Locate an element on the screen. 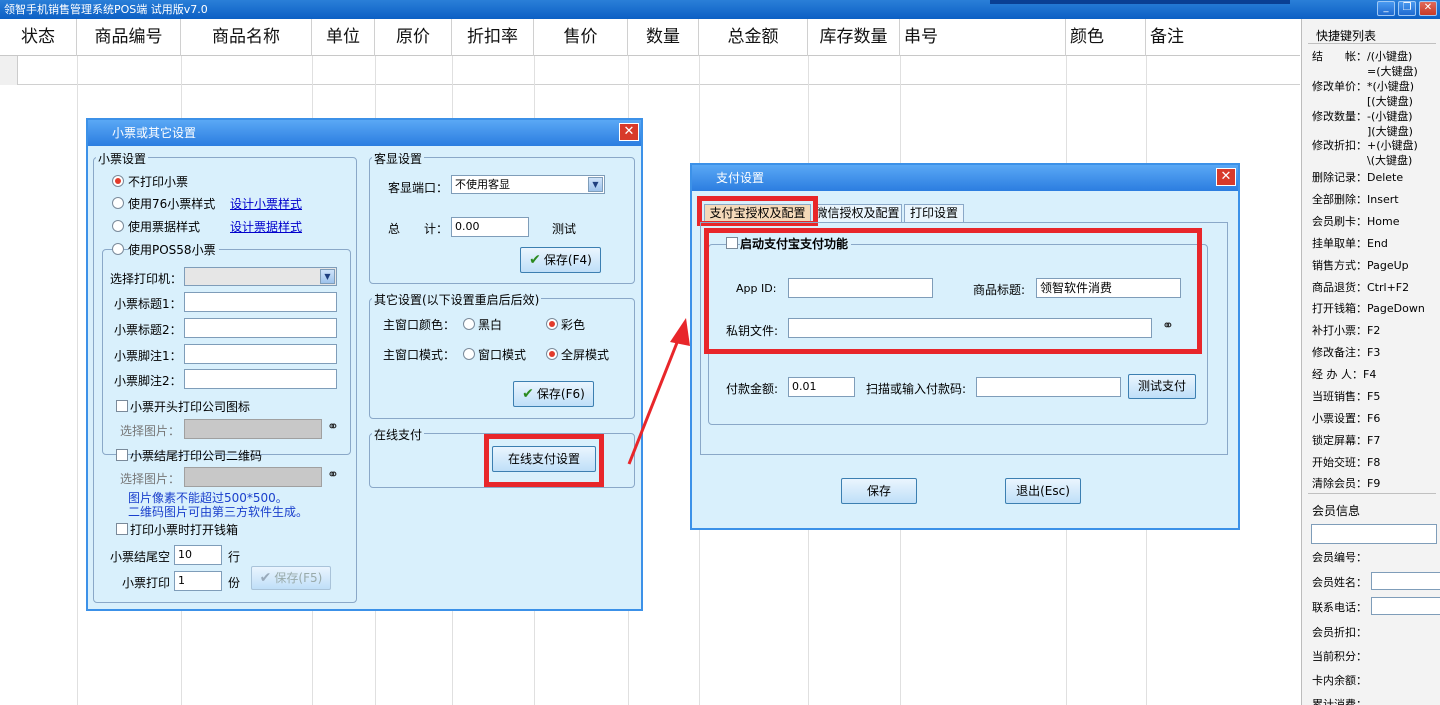 The height and width of the screenshot is (705, 1440). radio-label: 不打印小票 is located at coordinates (158, 182).